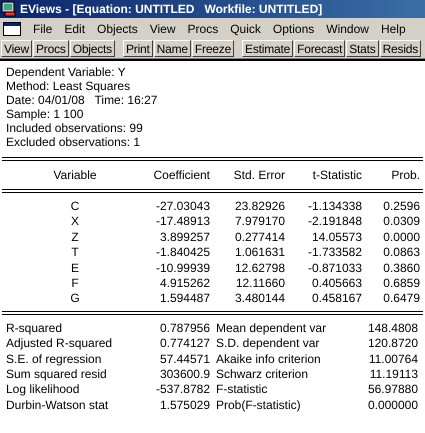 The width and height of the screenshot is (425, 433). I want to click on toolbar-button: Objects, so click(92, 48).